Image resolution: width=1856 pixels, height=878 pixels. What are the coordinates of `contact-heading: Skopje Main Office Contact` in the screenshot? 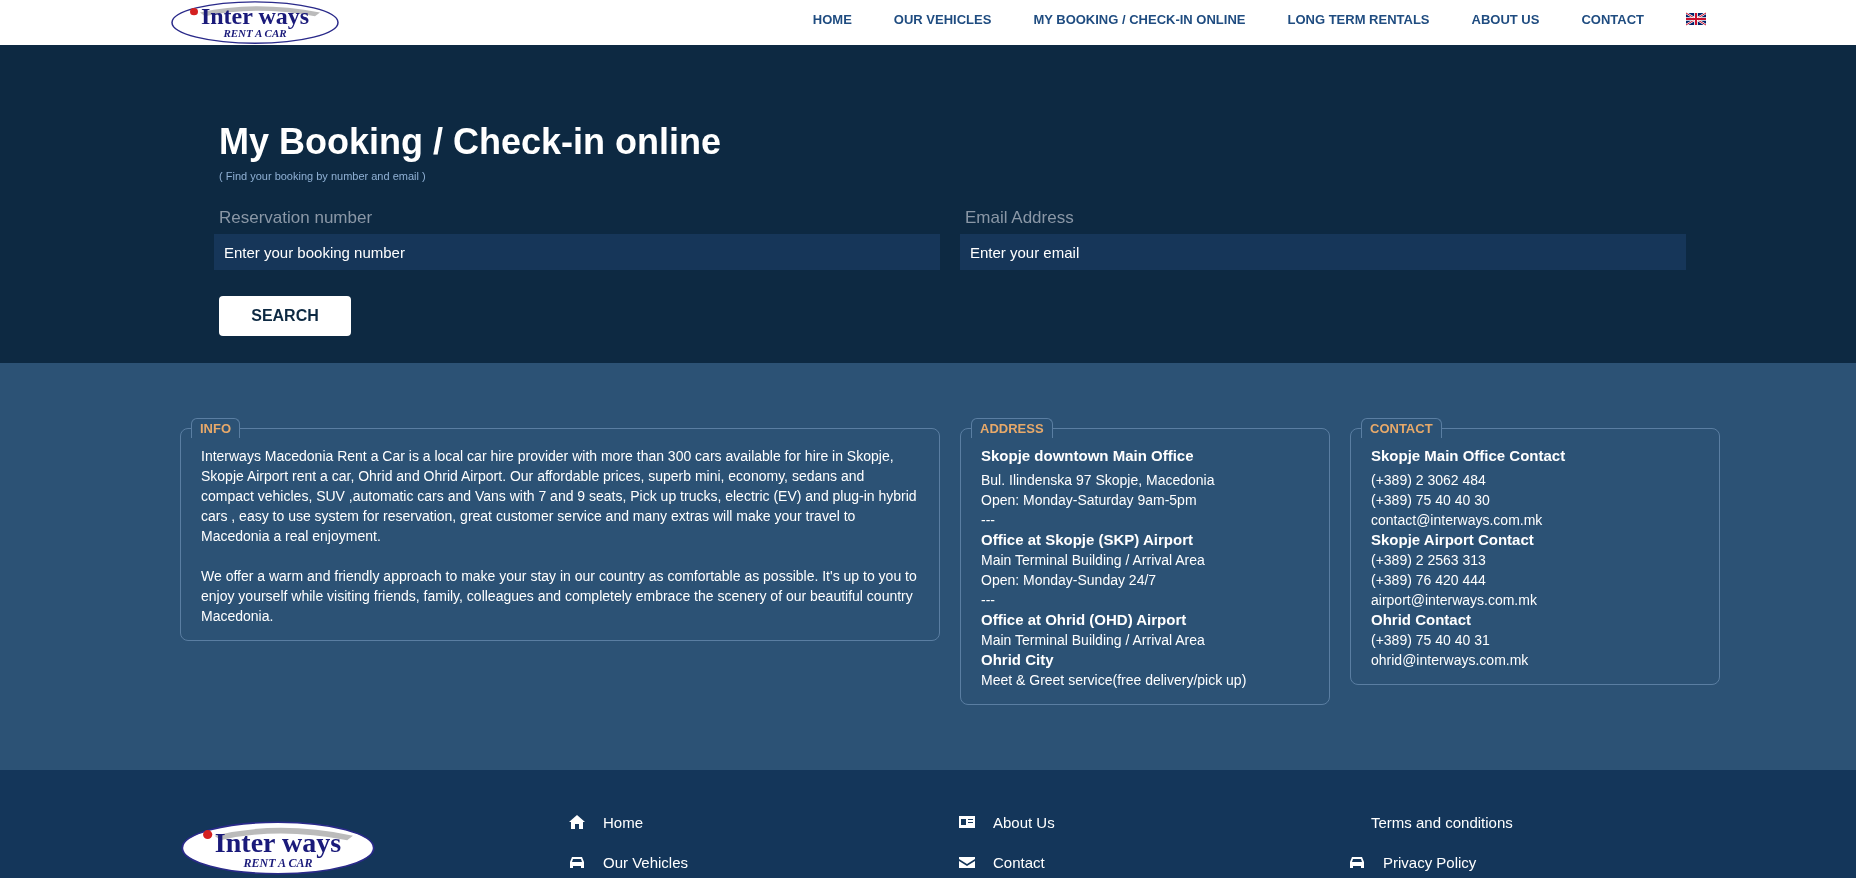 It's located at (1469, 456).